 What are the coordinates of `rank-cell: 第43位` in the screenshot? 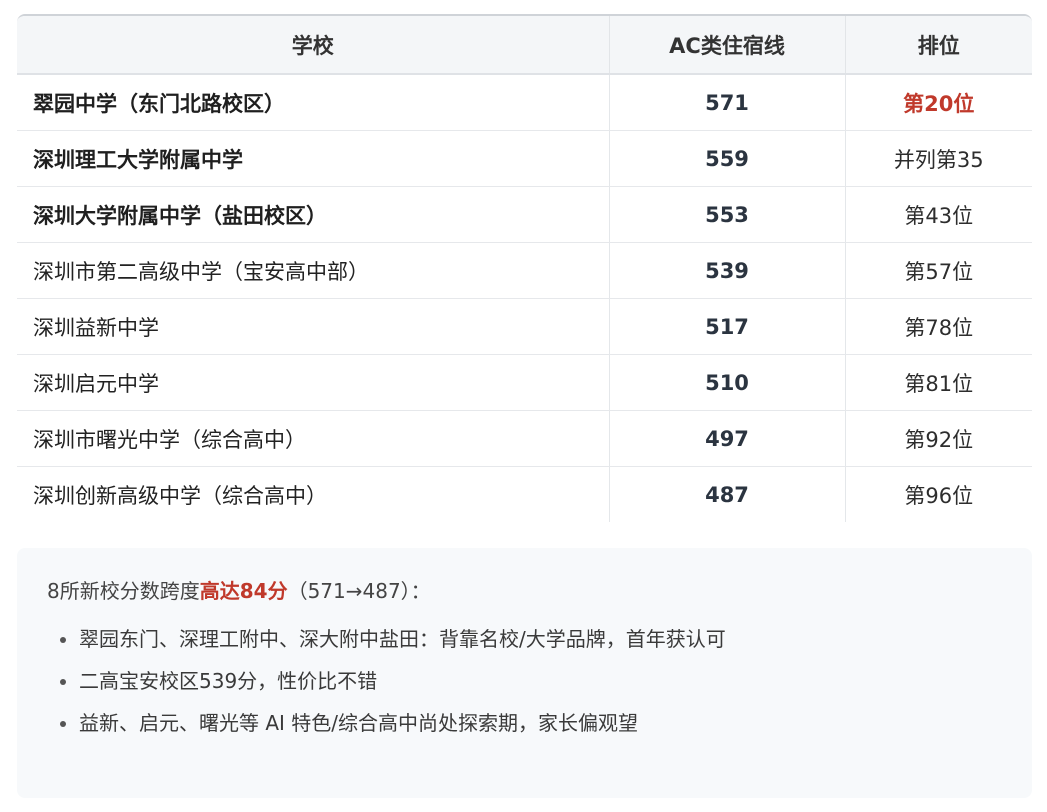 It's located at (938, 214).